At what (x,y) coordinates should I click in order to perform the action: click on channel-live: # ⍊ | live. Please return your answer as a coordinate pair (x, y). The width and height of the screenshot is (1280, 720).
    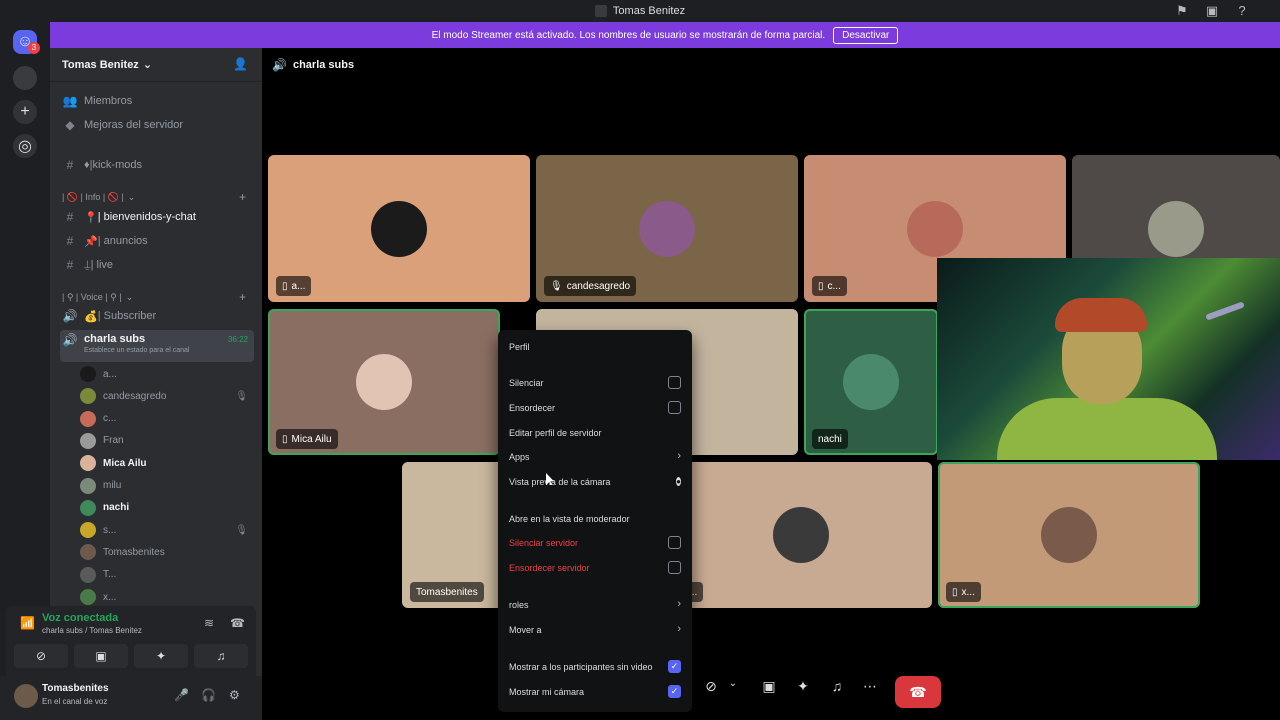
    Looking at the image, I should click on (157, 265).